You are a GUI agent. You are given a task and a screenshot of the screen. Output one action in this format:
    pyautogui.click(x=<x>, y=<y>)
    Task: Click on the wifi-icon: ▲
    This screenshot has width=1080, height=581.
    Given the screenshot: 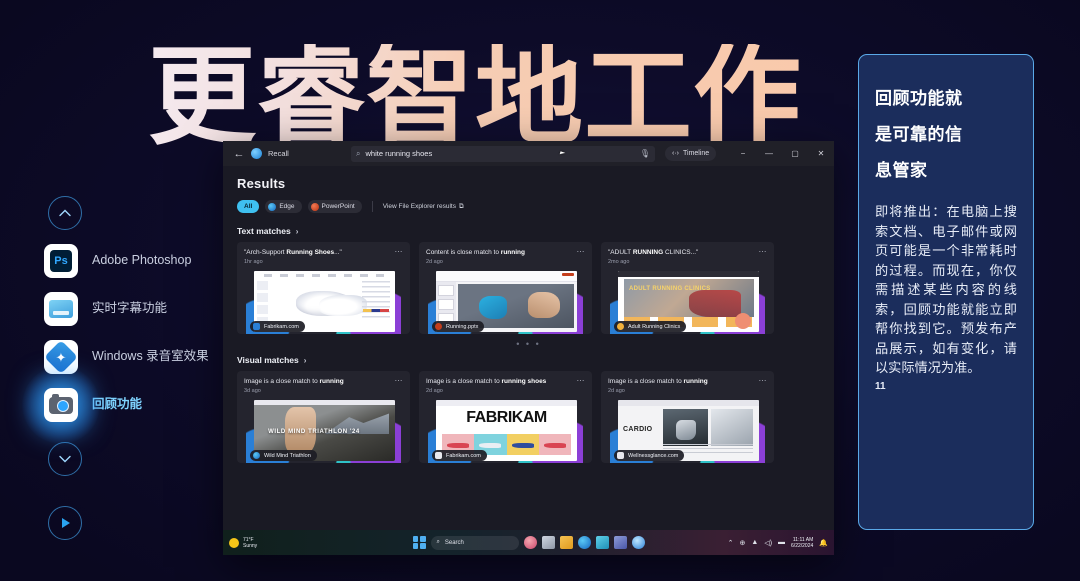 What is the action you would take?
    pyautogui.click(x=754, y=542)
    